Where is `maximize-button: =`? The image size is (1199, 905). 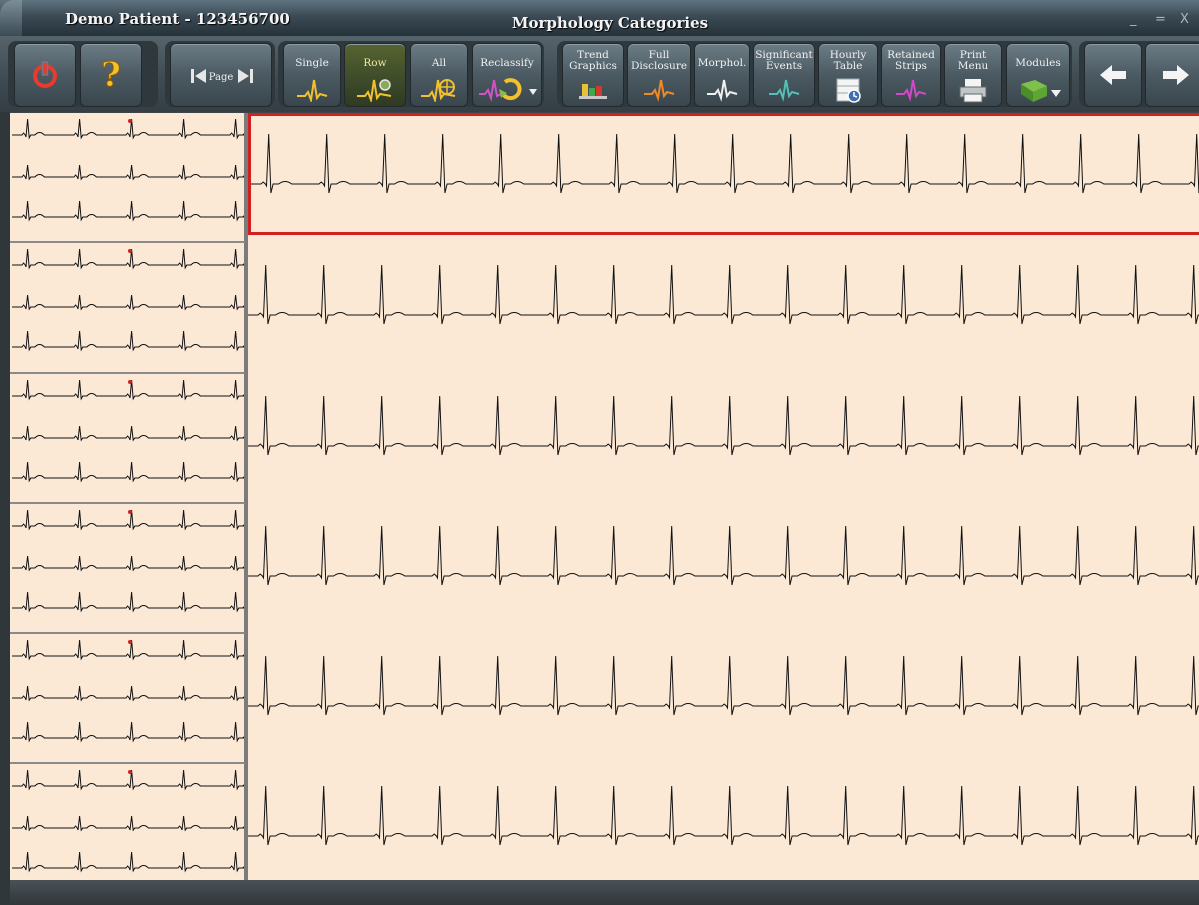
maximize-button: = is located at coordinates (1160, 19).